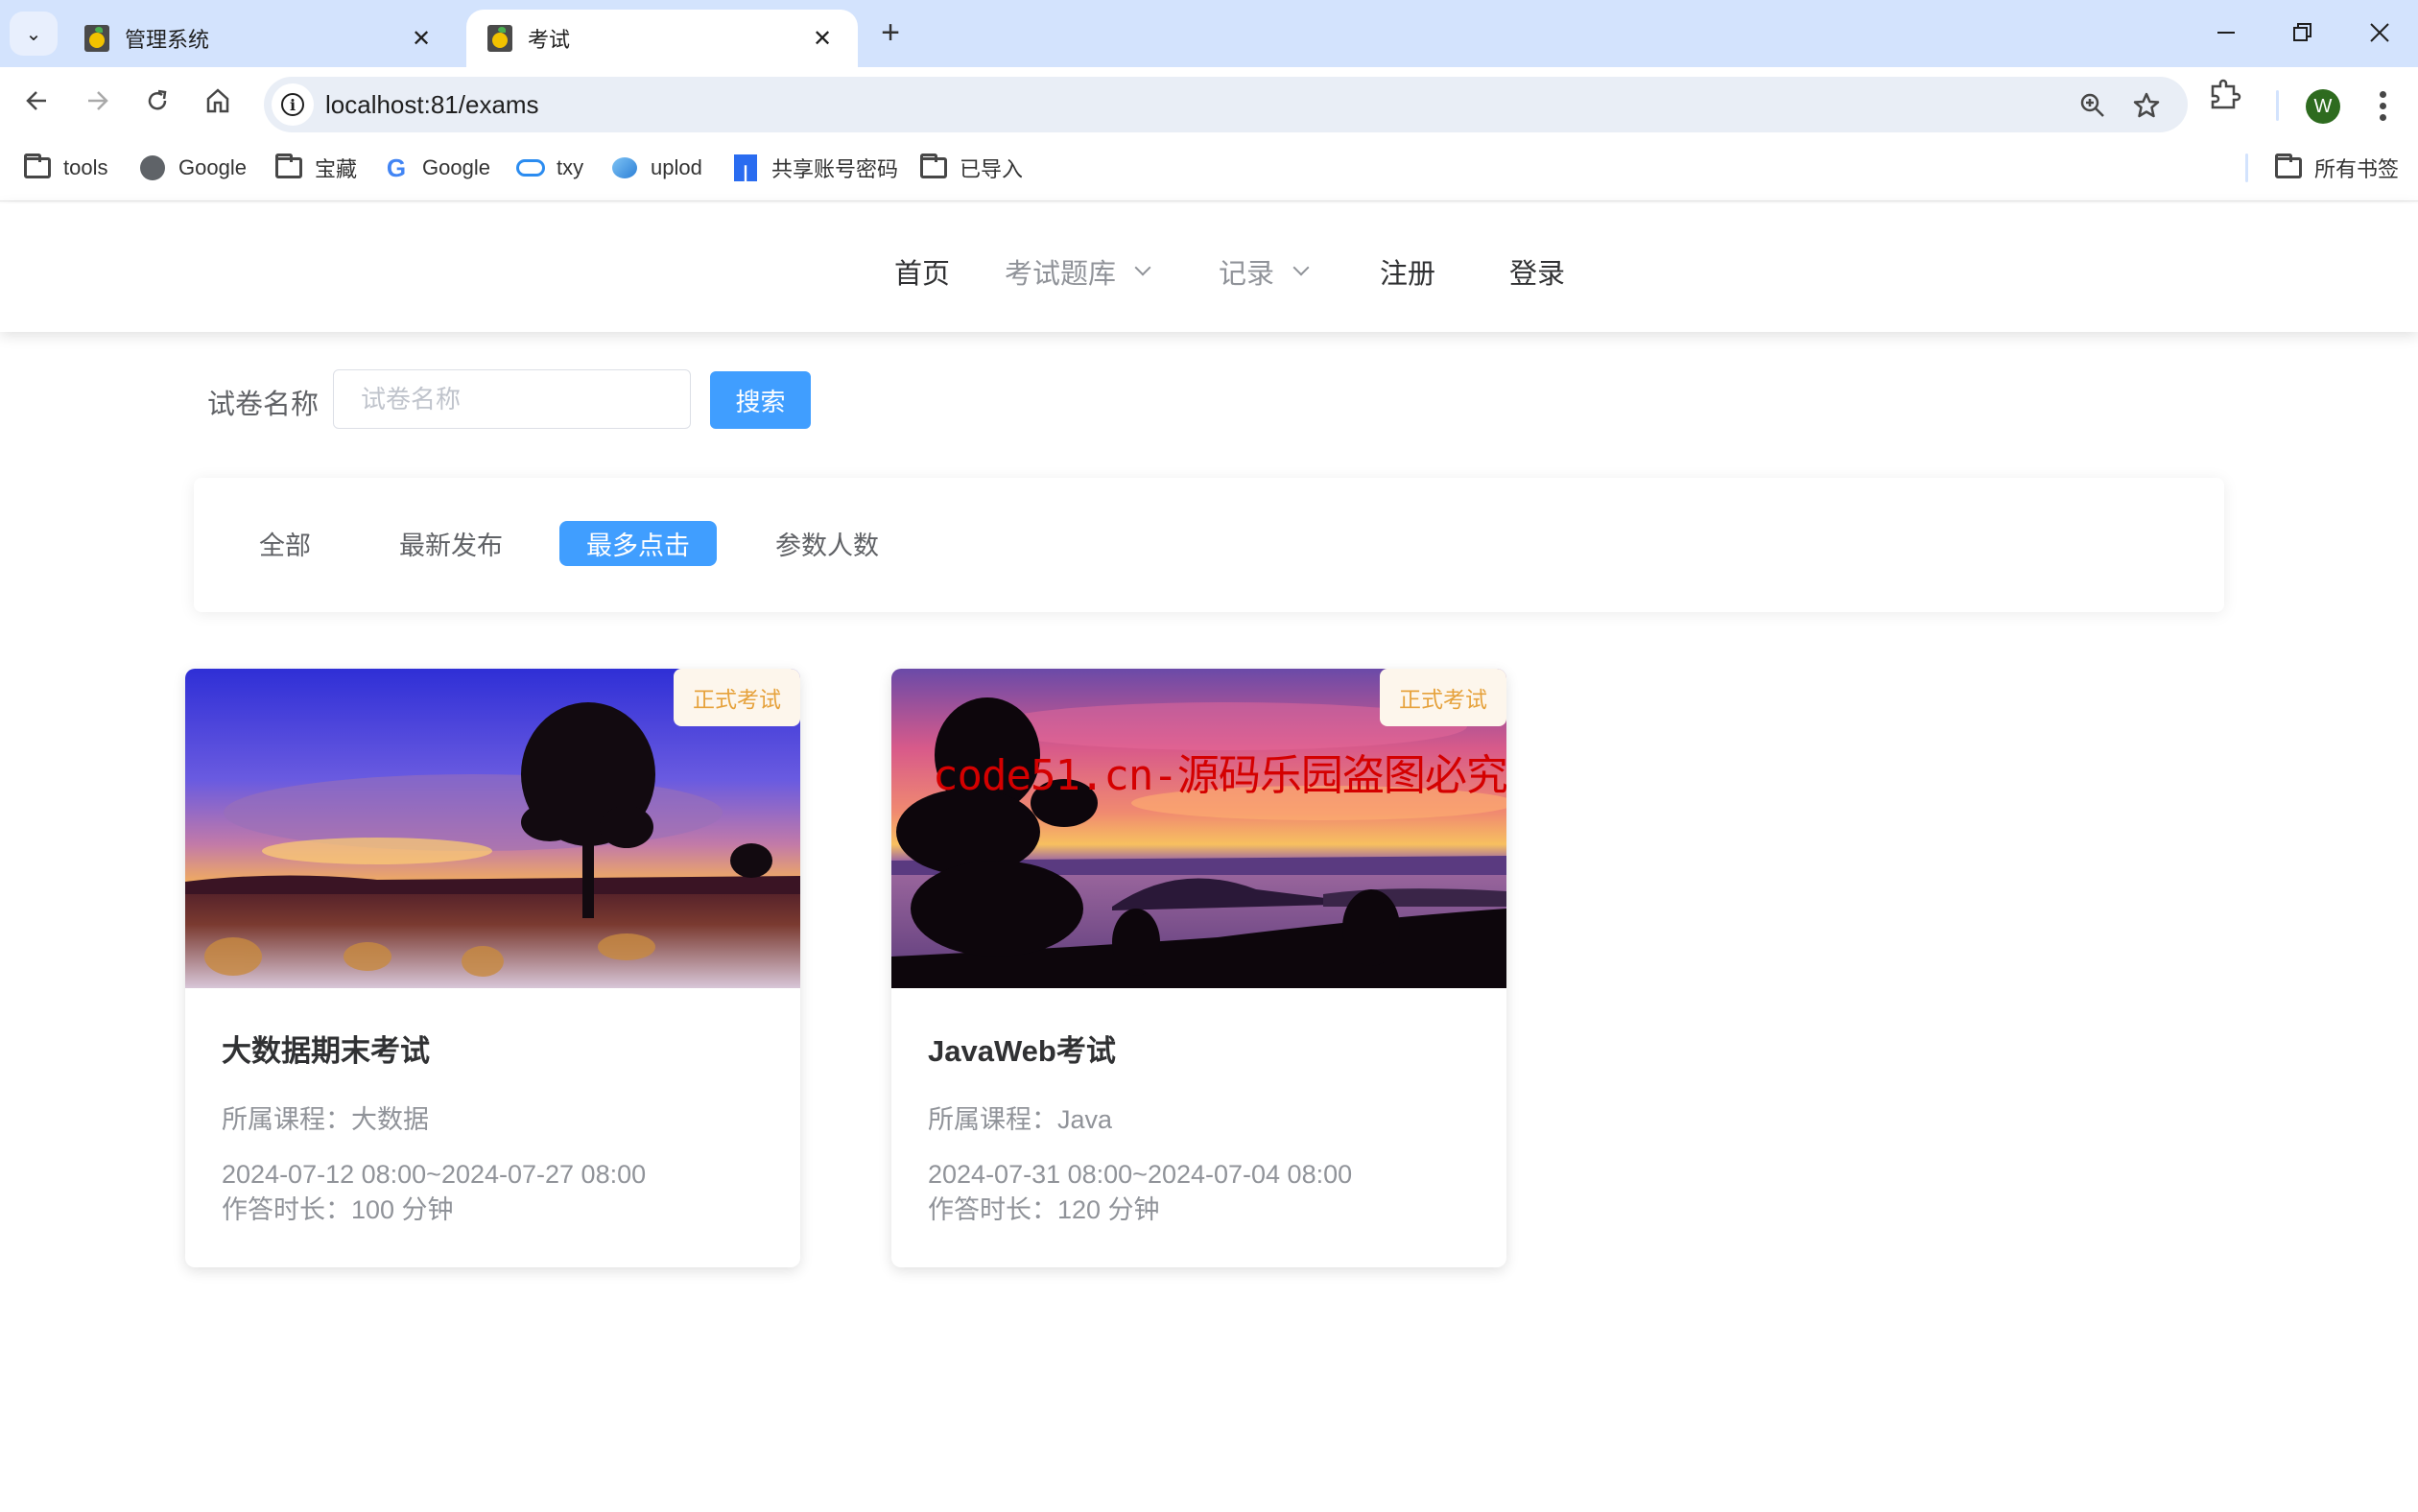 The image size is (2418, 1512). I want to click on site-info-button: i, so click(293, 104).